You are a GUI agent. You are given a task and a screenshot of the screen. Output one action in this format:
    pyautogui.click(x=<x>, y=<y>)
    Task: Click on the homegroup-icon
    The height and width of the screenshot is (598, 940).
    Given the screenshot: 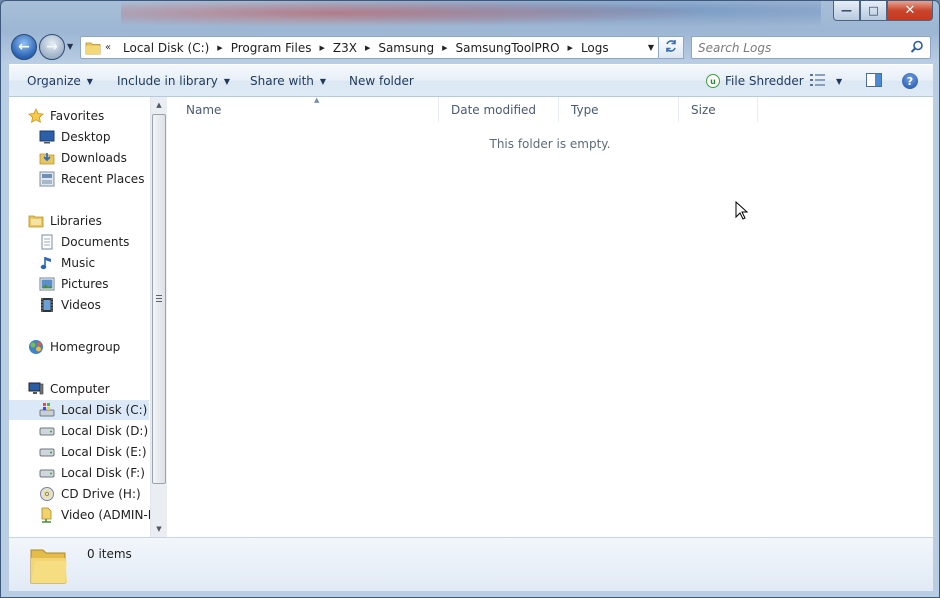 What is the action you would take?
    pyautogui.click(x=36, y=347)
    